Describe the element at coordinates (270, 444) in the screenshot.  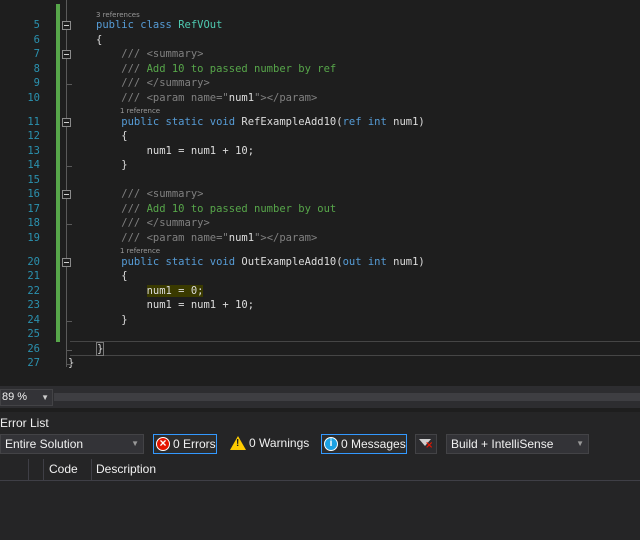
I see `warnings-filter-button: 0 Warnings` at that location.